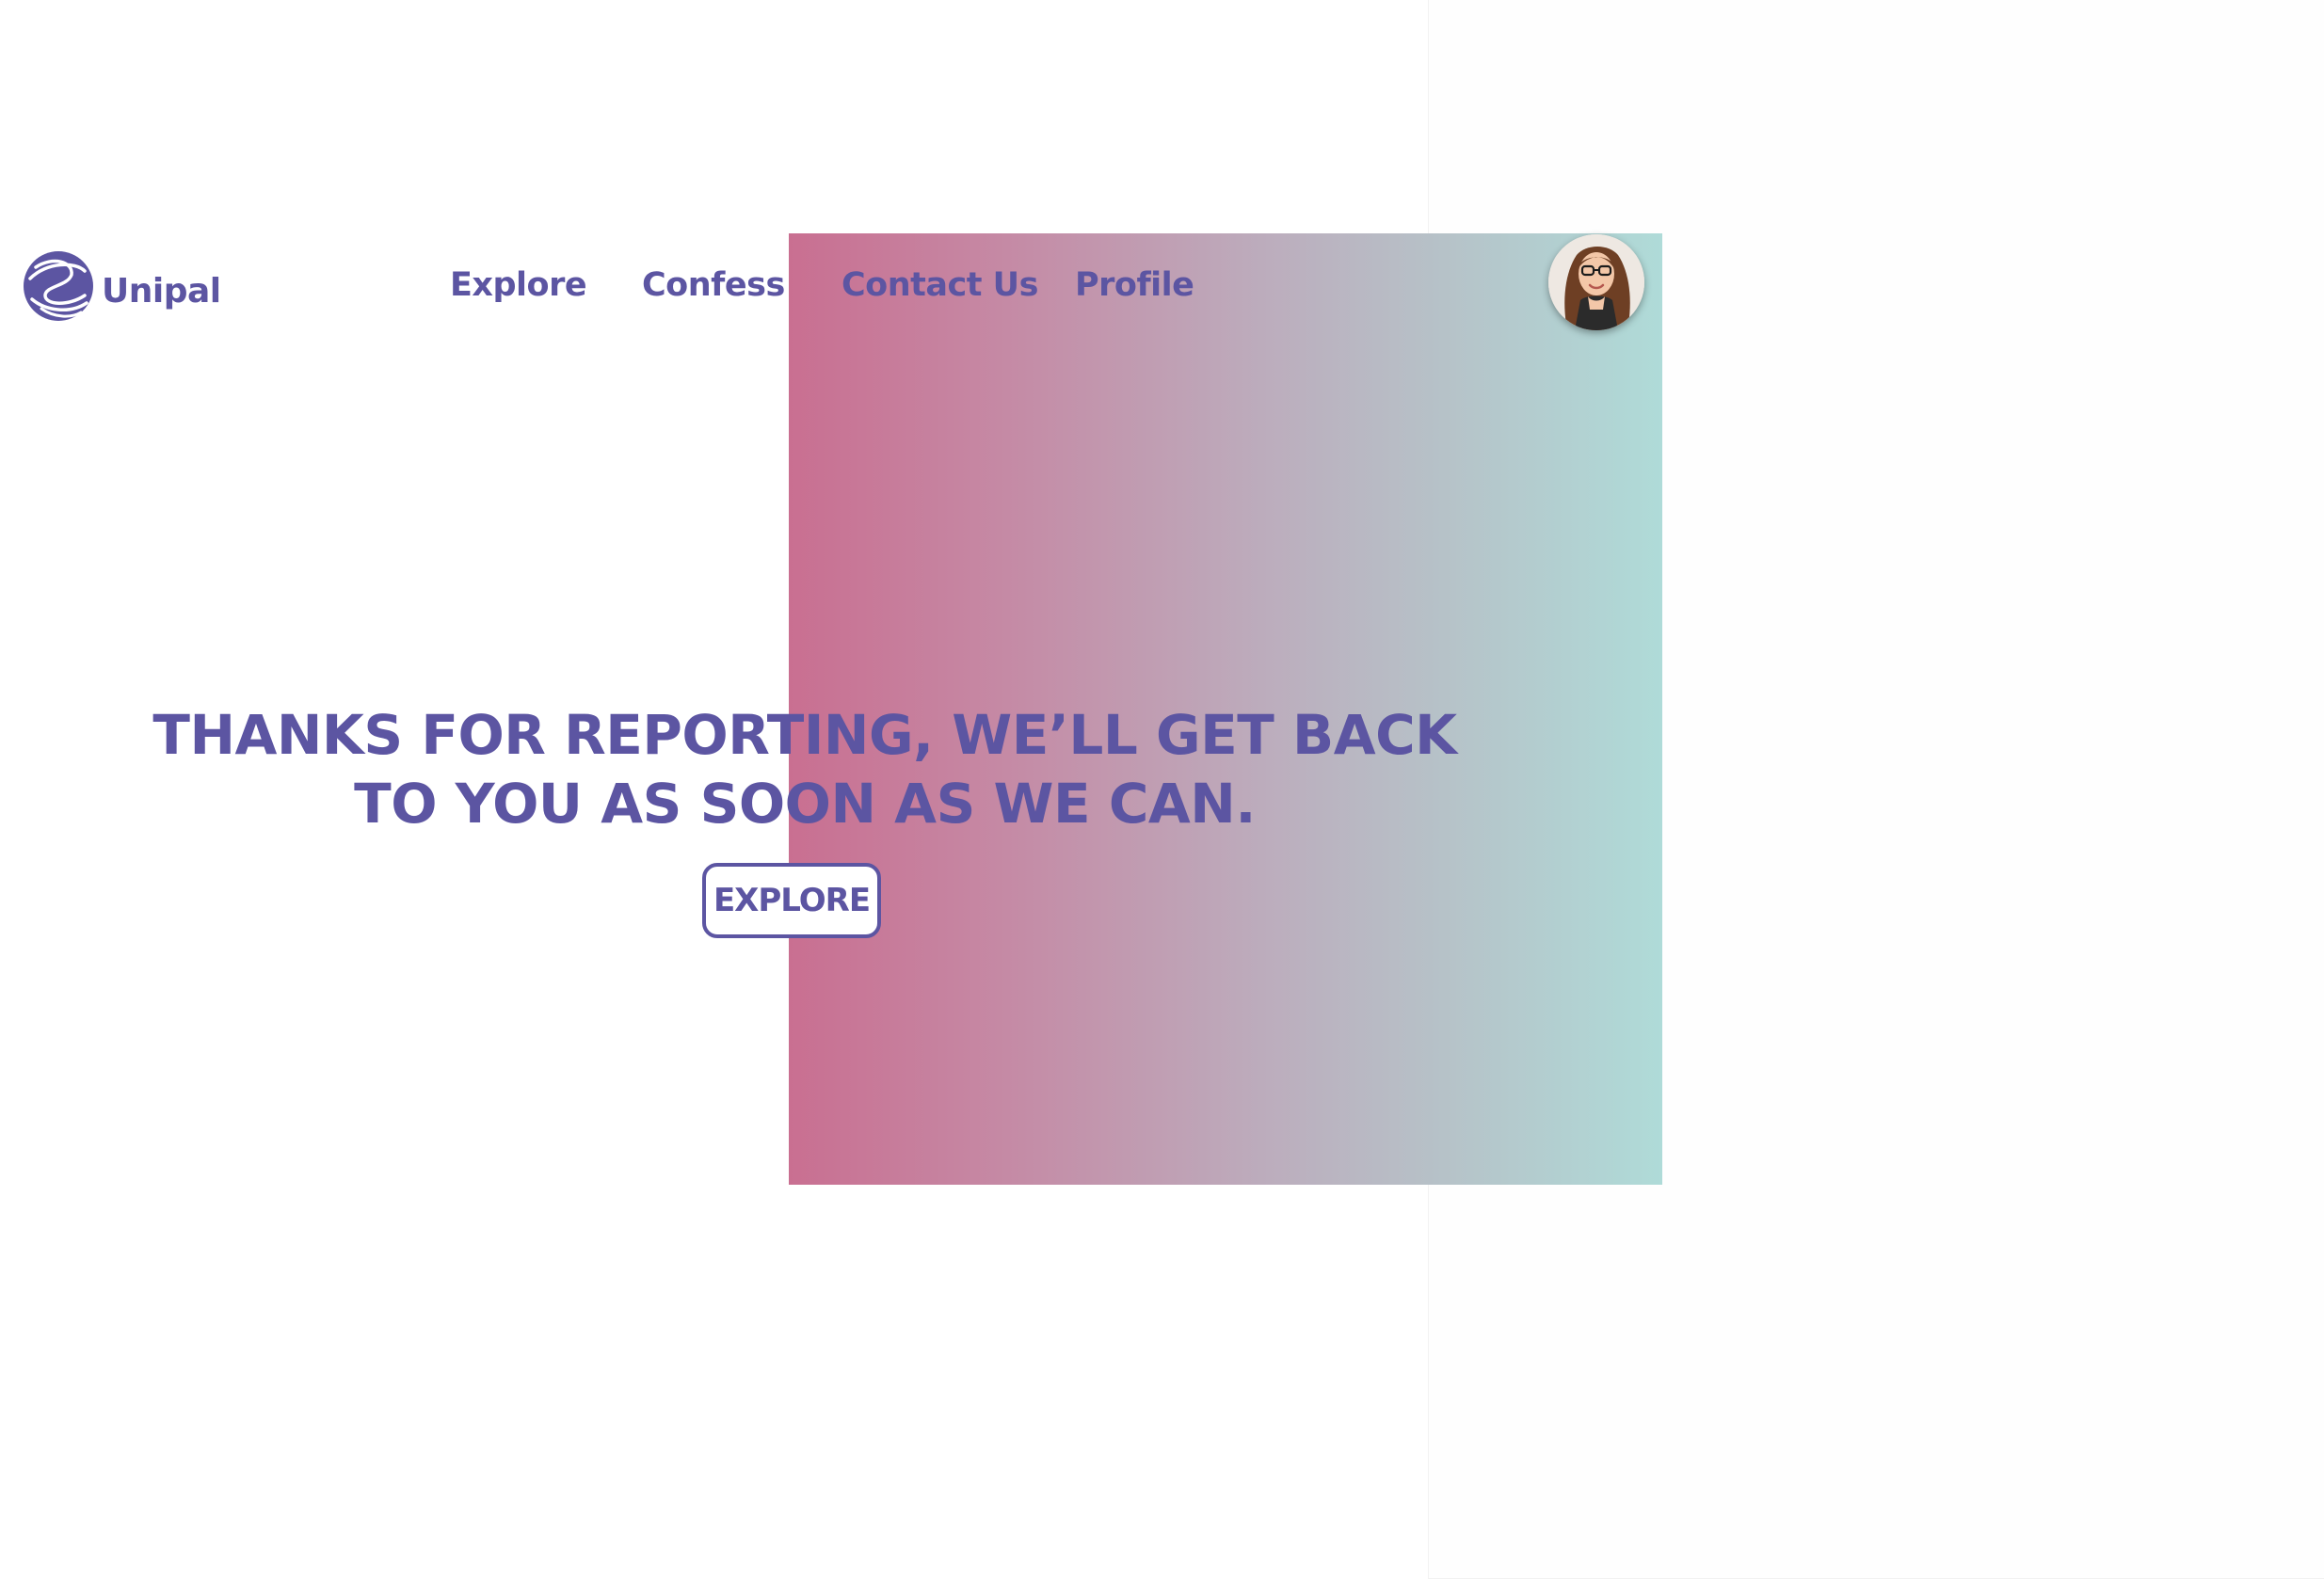 The width and height of the screenshot is (2324, 1579). Describe the element at coordinates (805, 804) in the screenshot. I see `headline-line-2: TO YOU AS SOON AS WE CAN.` at that location.